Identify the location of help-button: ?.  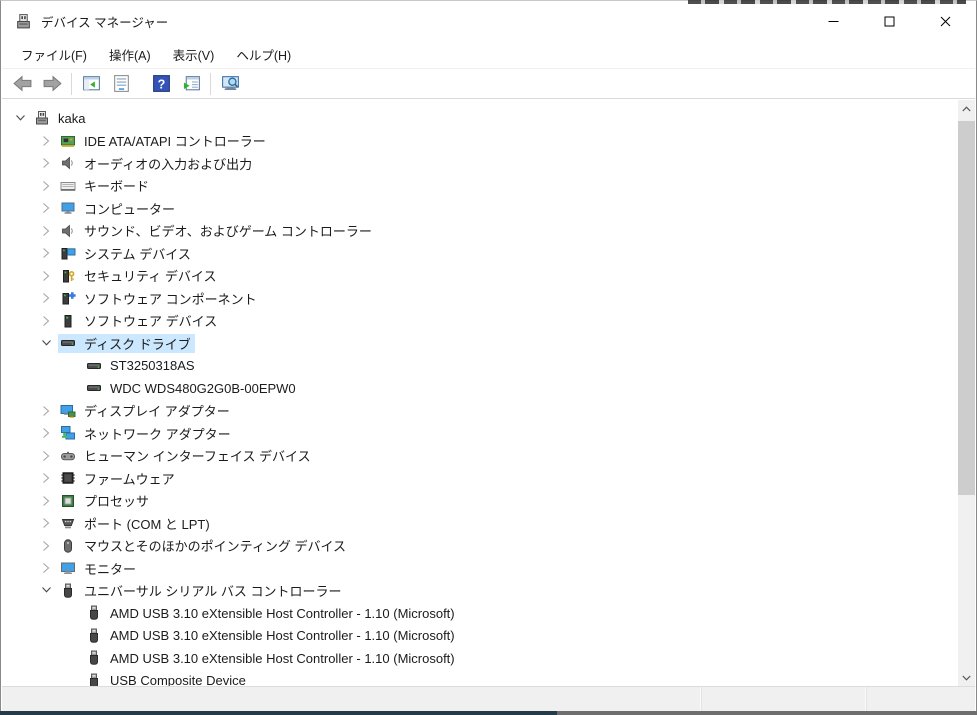
(161, 84).